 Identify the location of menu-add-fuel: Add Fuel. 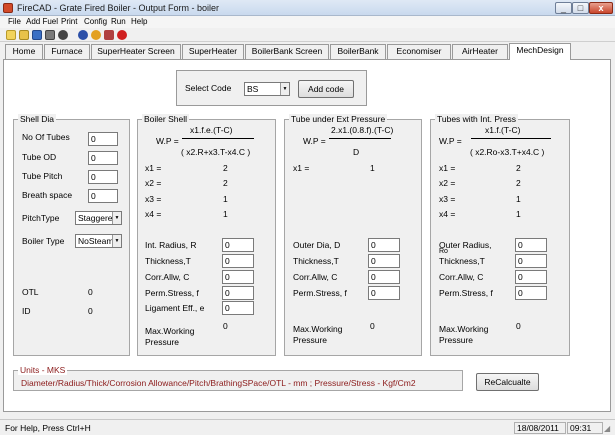
(42, 21).